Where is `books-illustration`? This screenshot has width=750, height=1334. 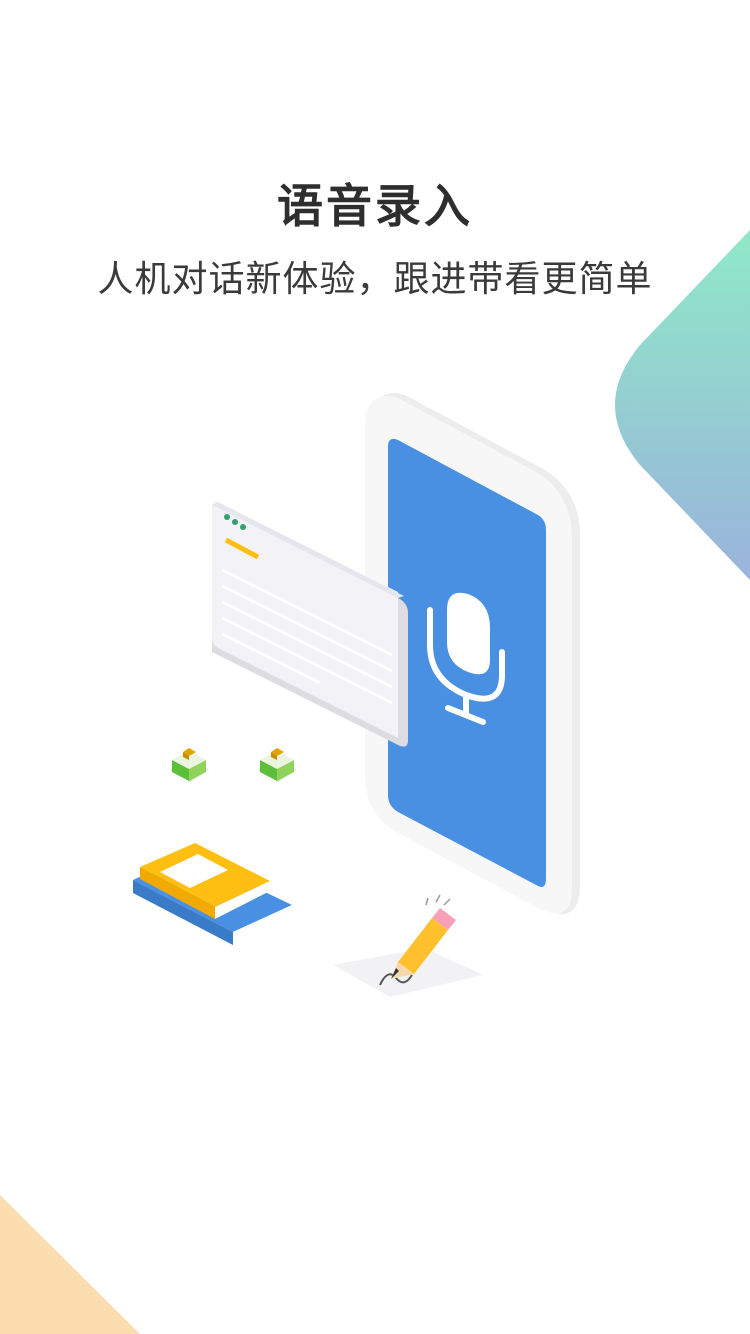 books-illustration is located at coordinates (212, 894).